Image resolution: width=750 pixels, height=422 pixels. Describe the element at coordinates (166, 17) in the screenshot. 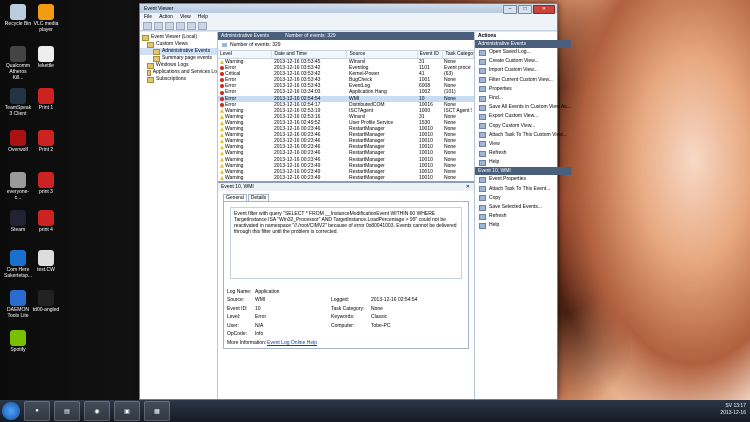

I see `menu-action: Action` at that location.